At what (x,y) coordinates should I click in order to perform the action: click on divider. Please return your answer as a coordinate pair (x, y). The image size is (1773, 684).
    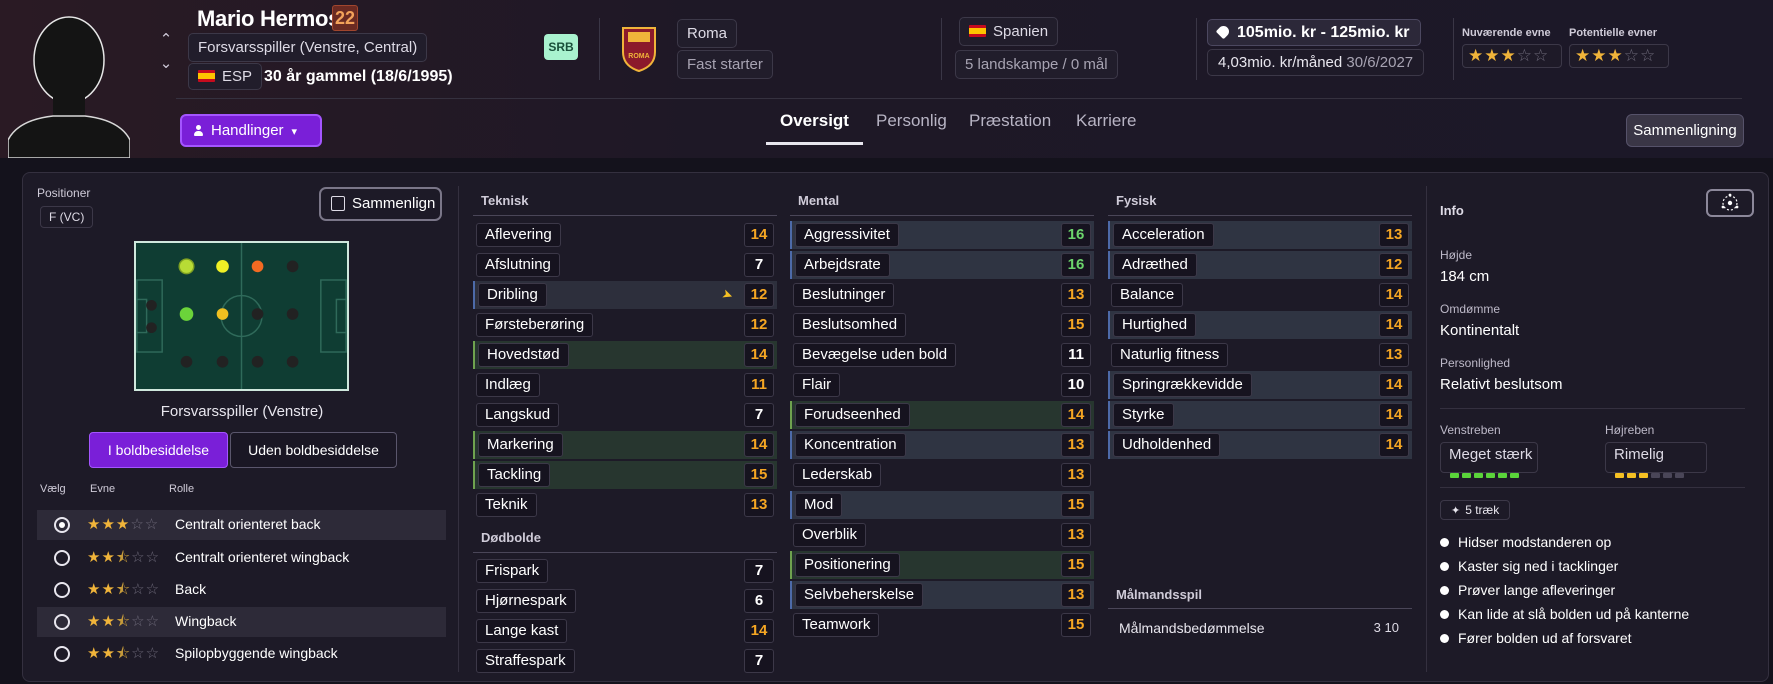
    Looking at the image, I should click on (941, 49).